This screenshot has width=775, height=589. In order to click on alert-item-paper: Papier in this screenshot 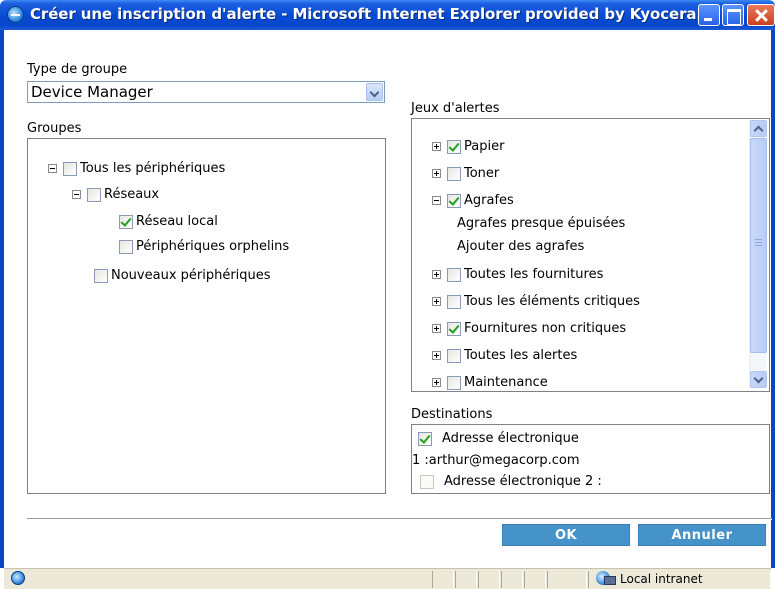, I will do `click(468, 146)`.